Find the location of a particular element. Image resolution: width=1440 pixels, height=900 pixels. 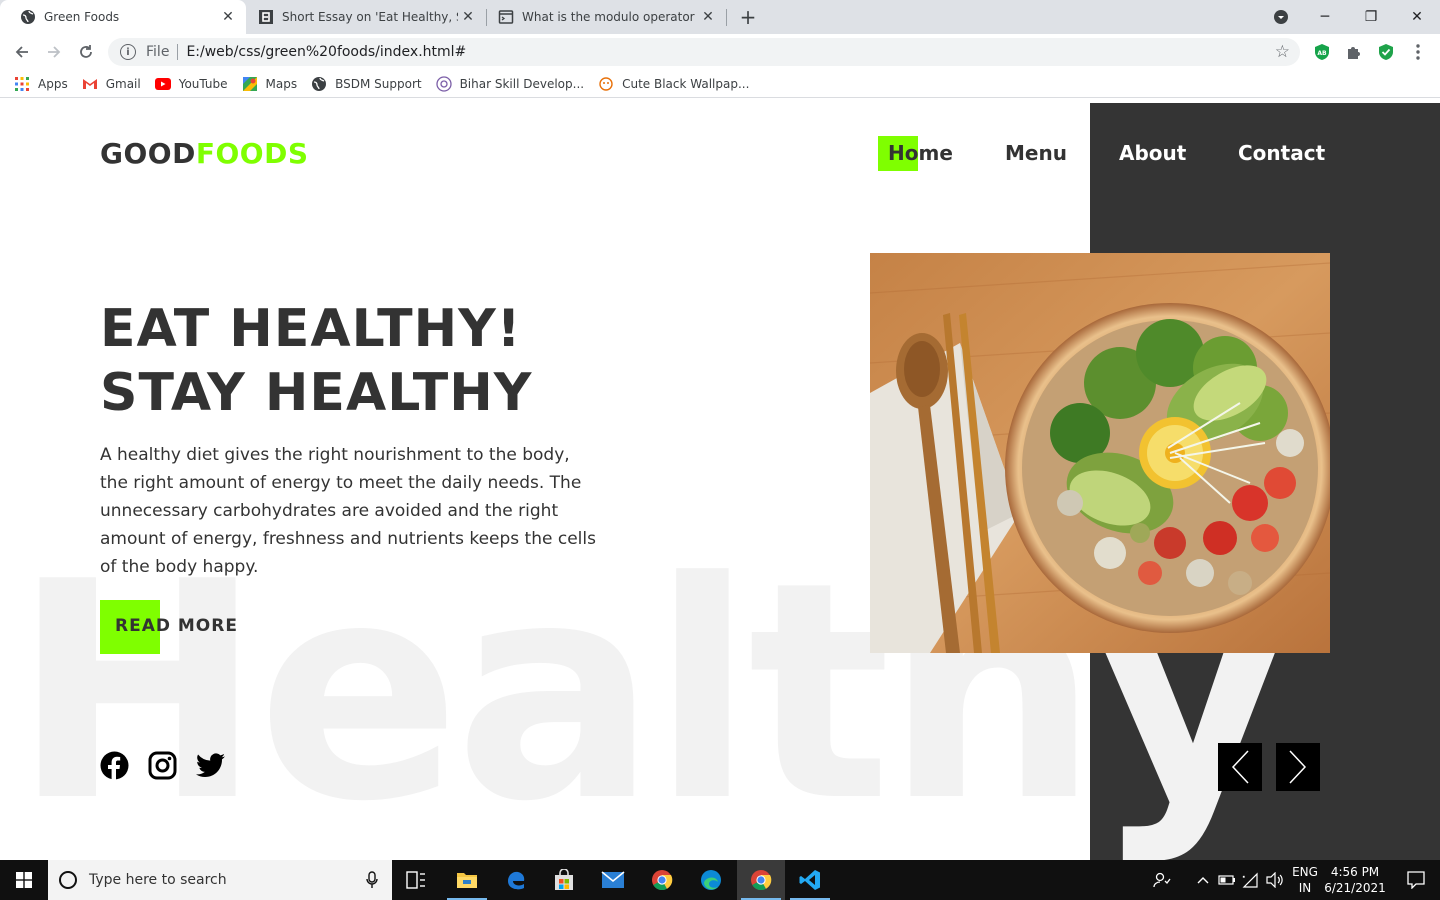

chevron-up-icon is located at coordinates (1203, 880).